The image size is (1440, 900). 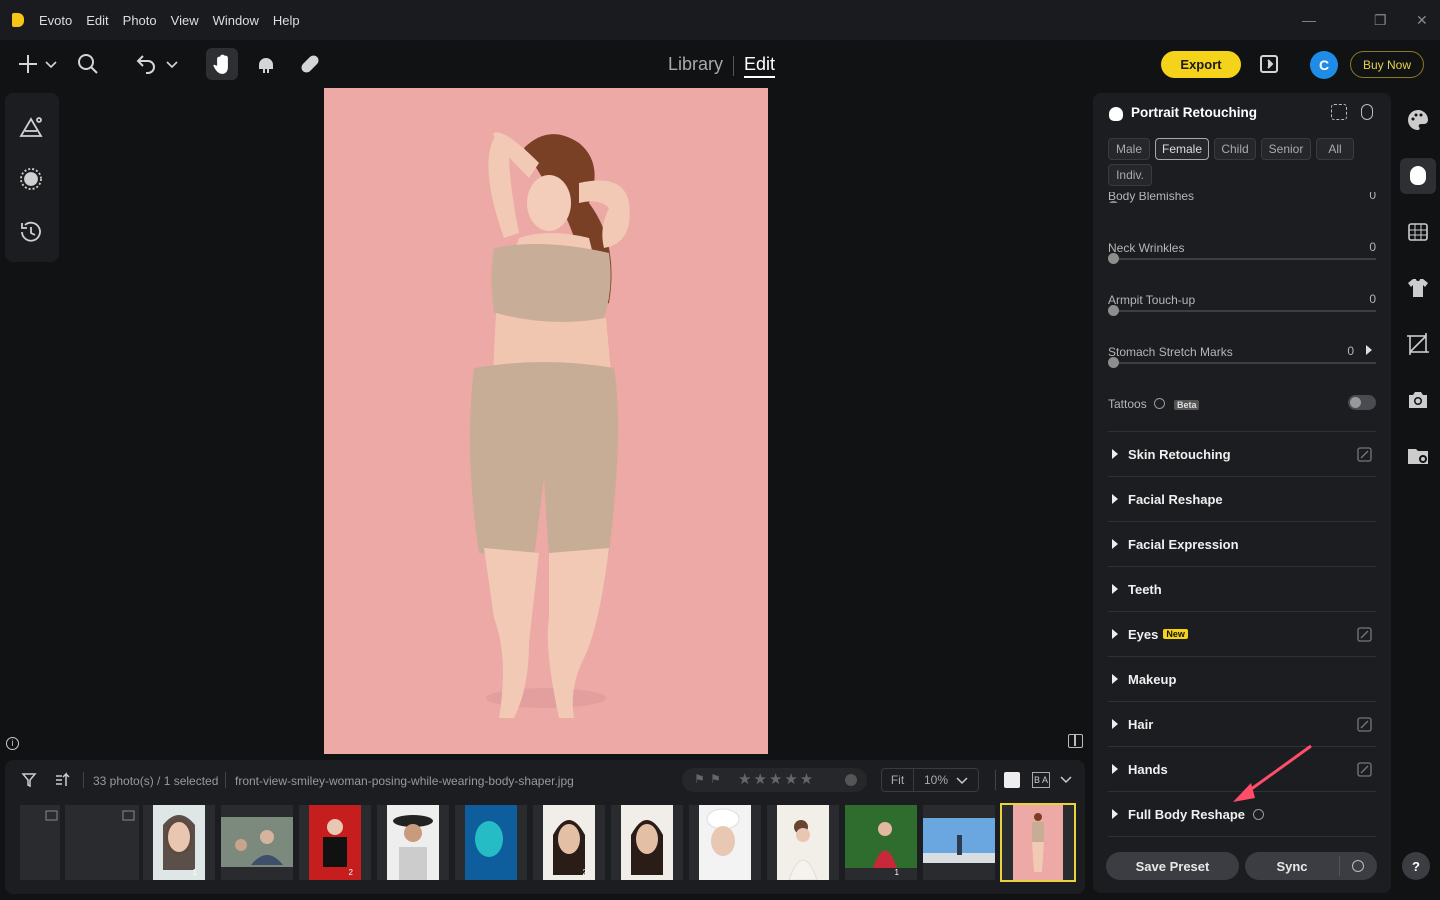 What do you see at coordinates (1339, 112) in the screenshot?
I see `face-select-icon` at bounding box center [1339, 112].